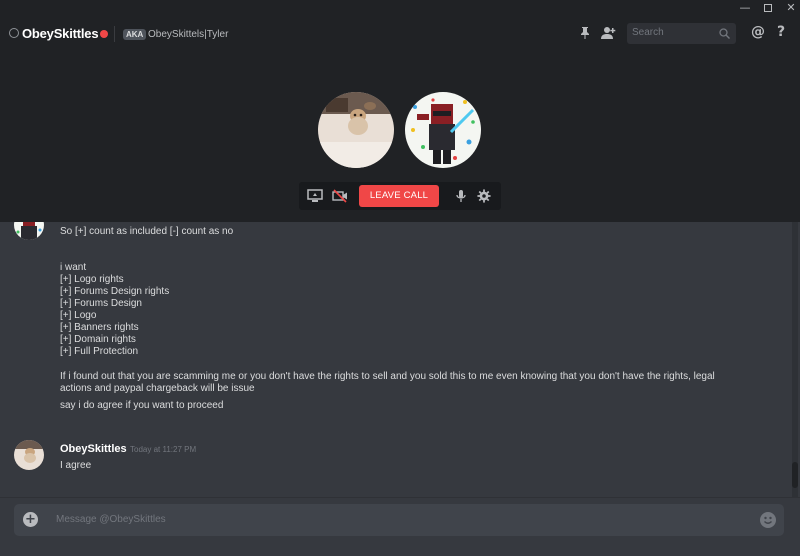 This screenshot has width=800, height=556. What do you see at coordinates (99, 351) in the screenshot?
I see `list-item: [+] Full Protection` at bounding box center [99, 351].